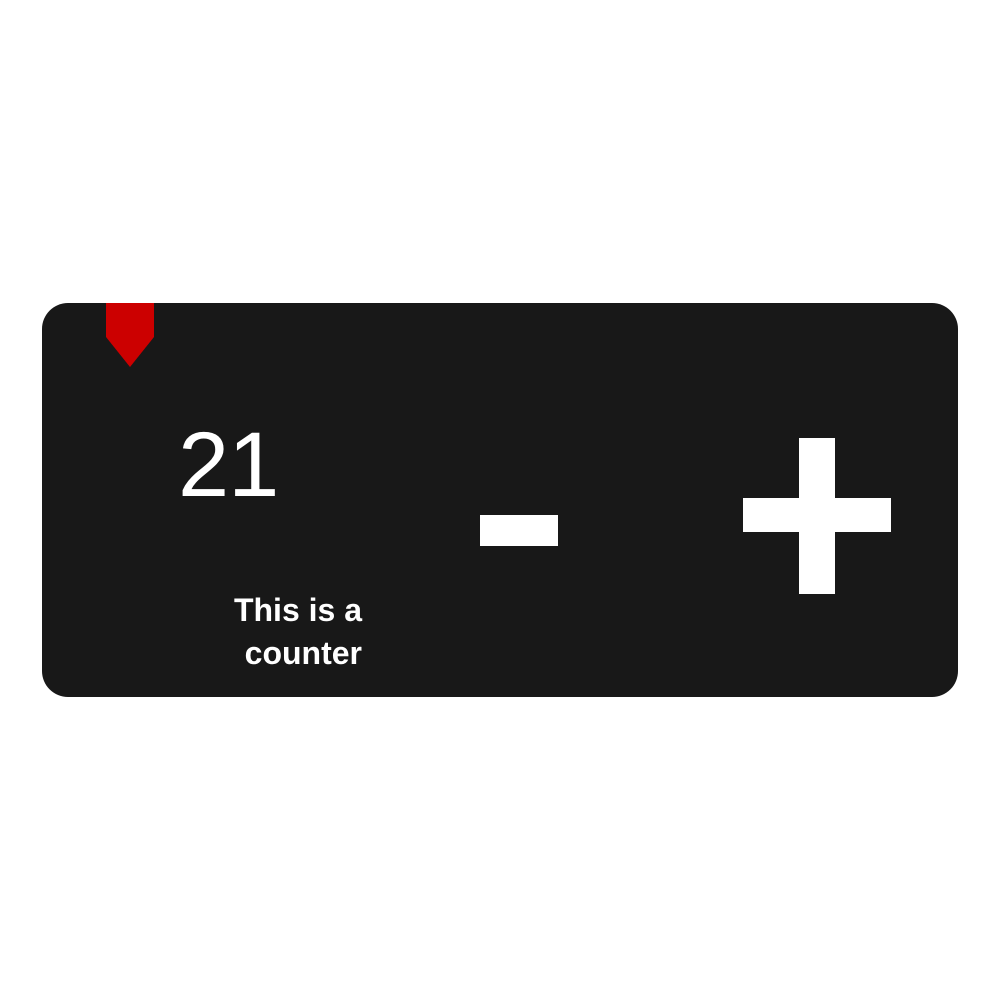 This screenshot has height=1000, width=1000. I want to click on counter-caption: This is a counter, so click(277, 632).